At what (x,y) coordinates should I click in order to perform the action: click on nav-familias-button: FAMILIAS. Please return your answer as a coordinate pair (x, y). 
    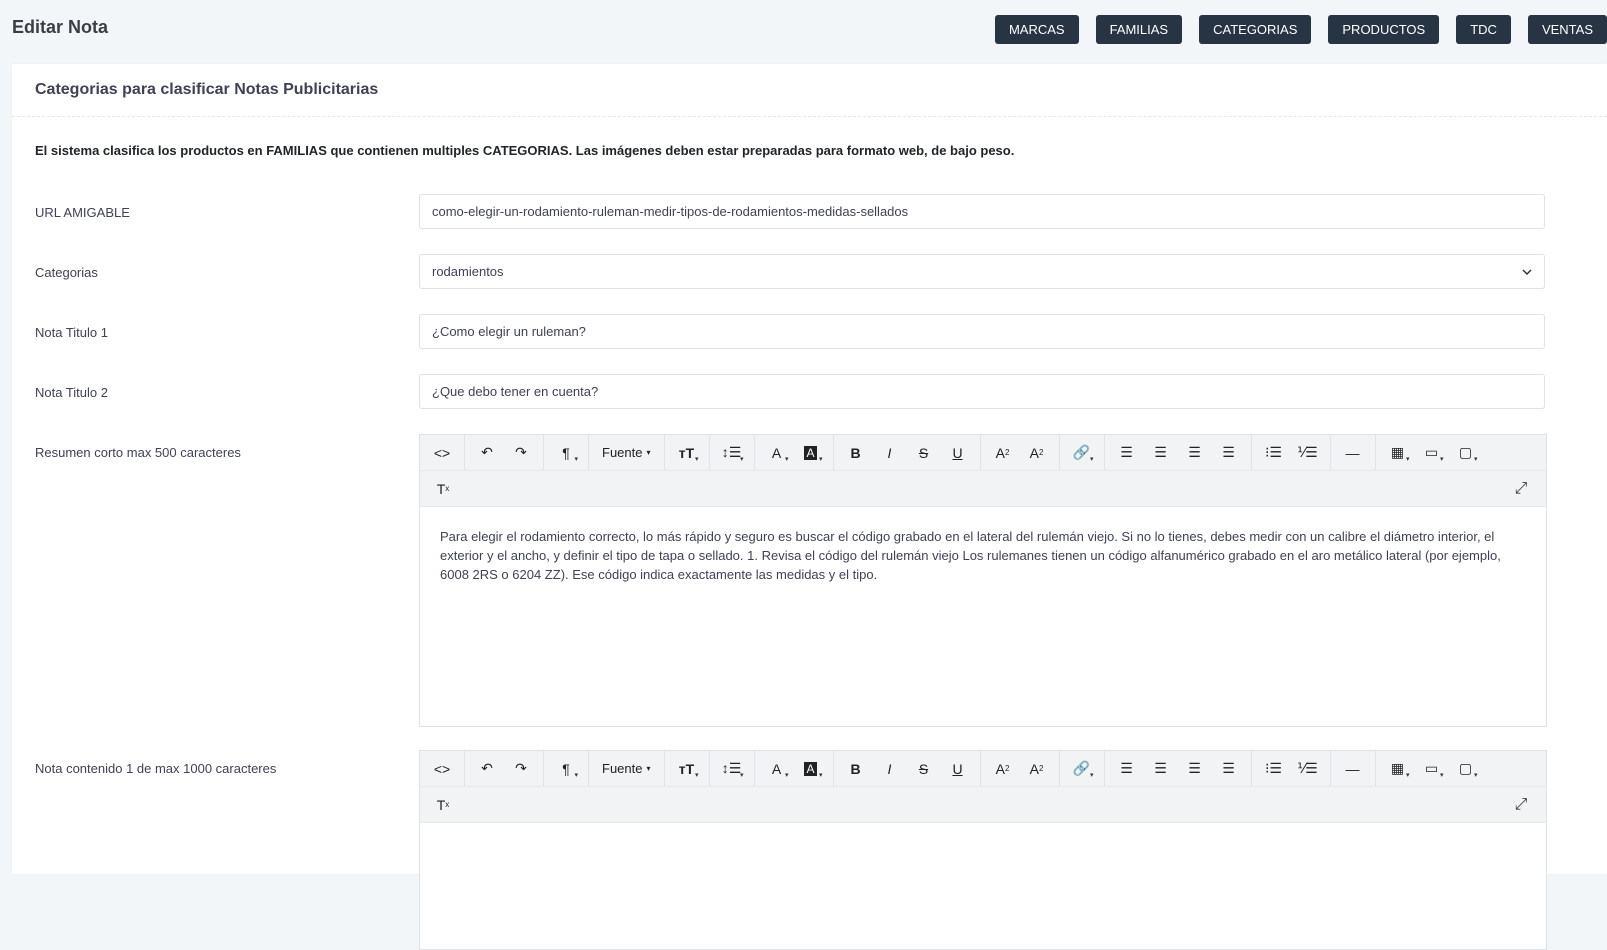
    Looking at the image, I should click on (1139, 29).